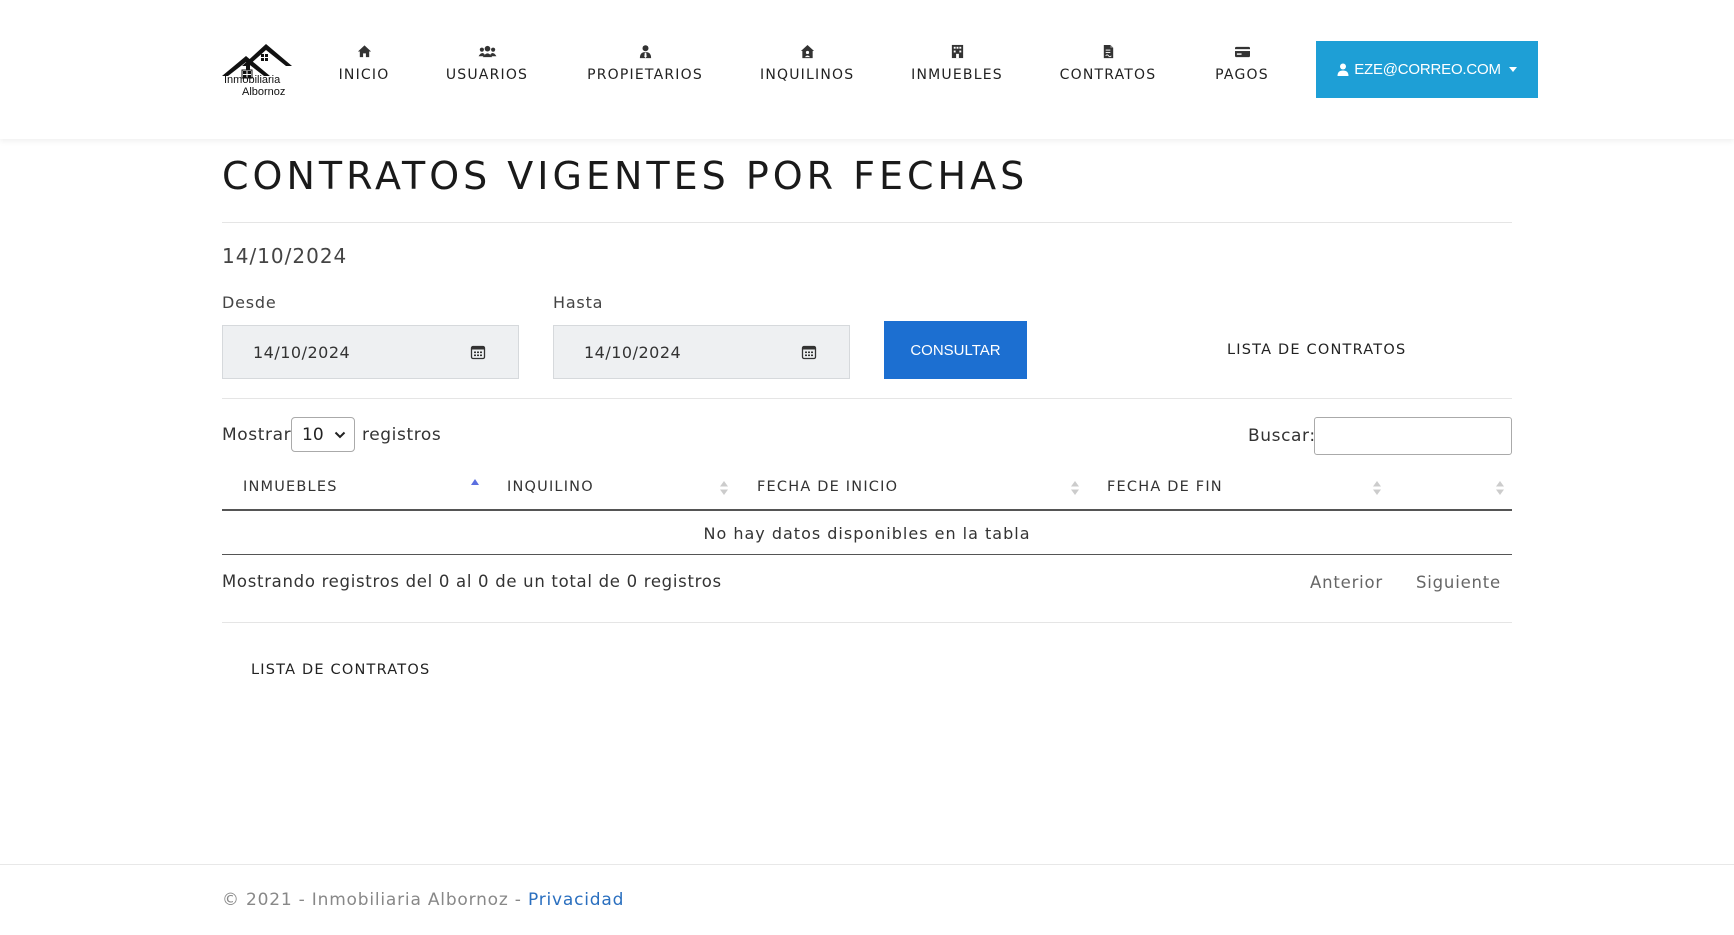 The height and width of the screenshot is (935, 1734). Describe the element at coordinates (550, 487) in the screenshot. I see `column-header-inquilino: INQUILINO` at that location.